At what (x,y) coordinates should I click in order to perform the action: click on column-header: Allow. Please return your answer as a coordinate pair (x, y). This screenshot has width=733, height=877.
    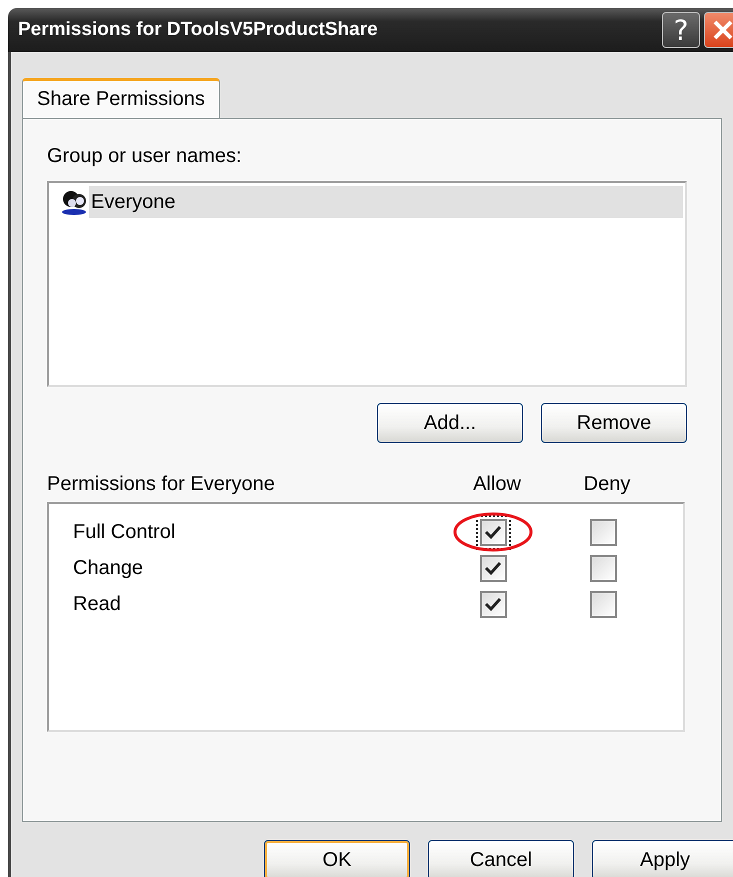
    Looking at the image, I should click on (497, 484).